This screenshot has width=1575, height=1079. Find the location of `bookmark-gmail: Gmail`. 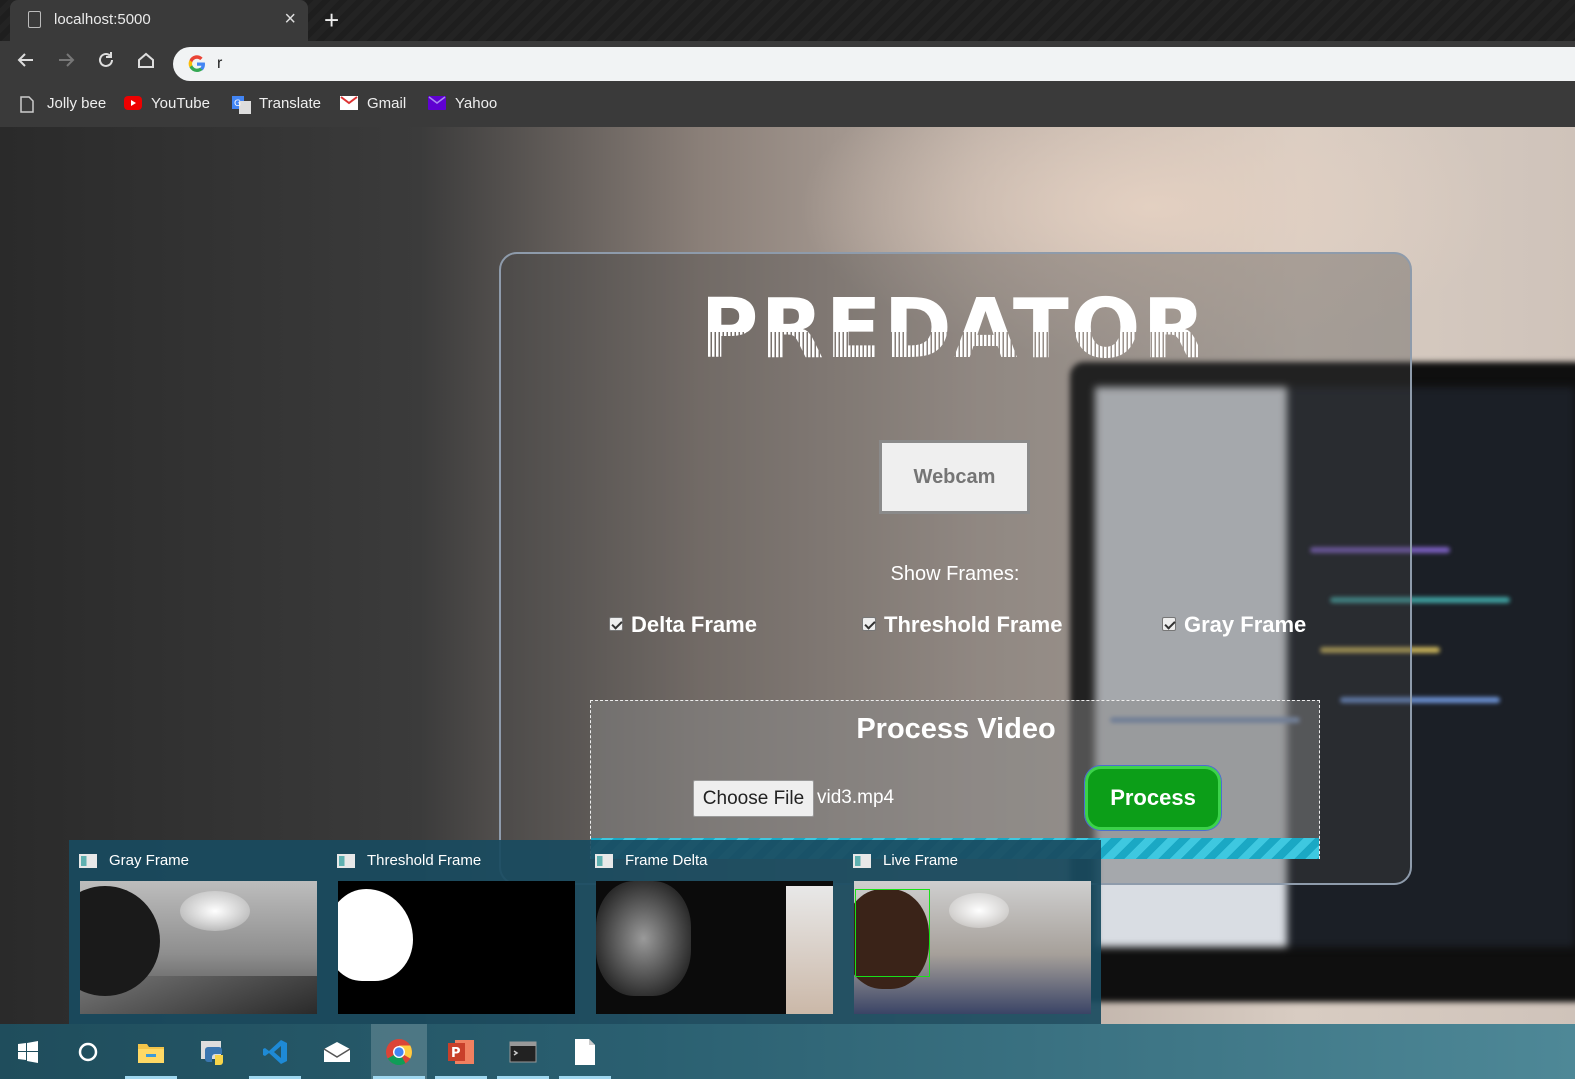

bookmark-gmail: Gmail is located at coordinates (373, 103).